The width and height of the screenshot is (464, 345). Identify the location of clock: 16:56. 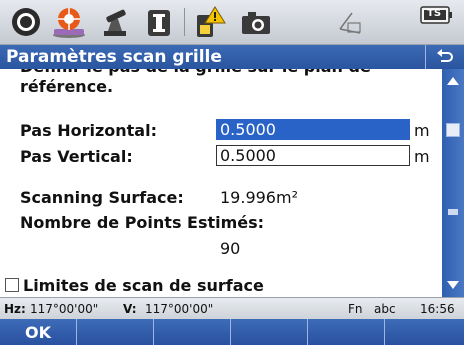
(437, 309).